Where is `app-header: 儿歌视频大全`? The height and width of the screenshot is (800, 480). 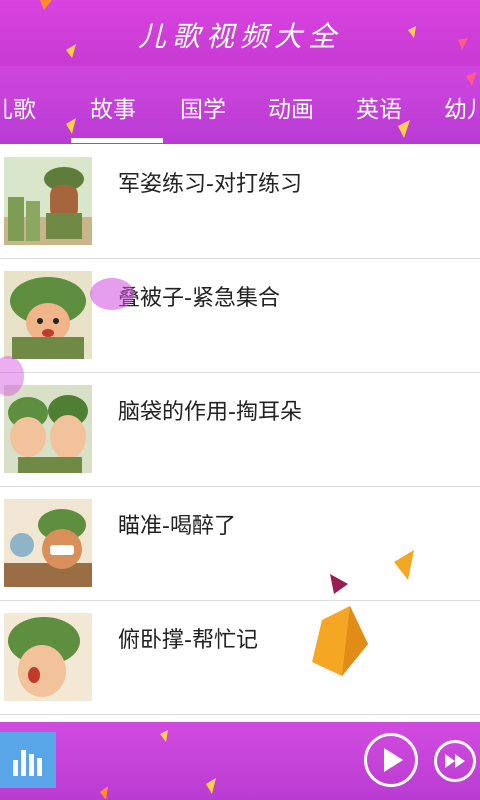
app-header: 儿歌视频大全 is located at coordinates (240, 33).